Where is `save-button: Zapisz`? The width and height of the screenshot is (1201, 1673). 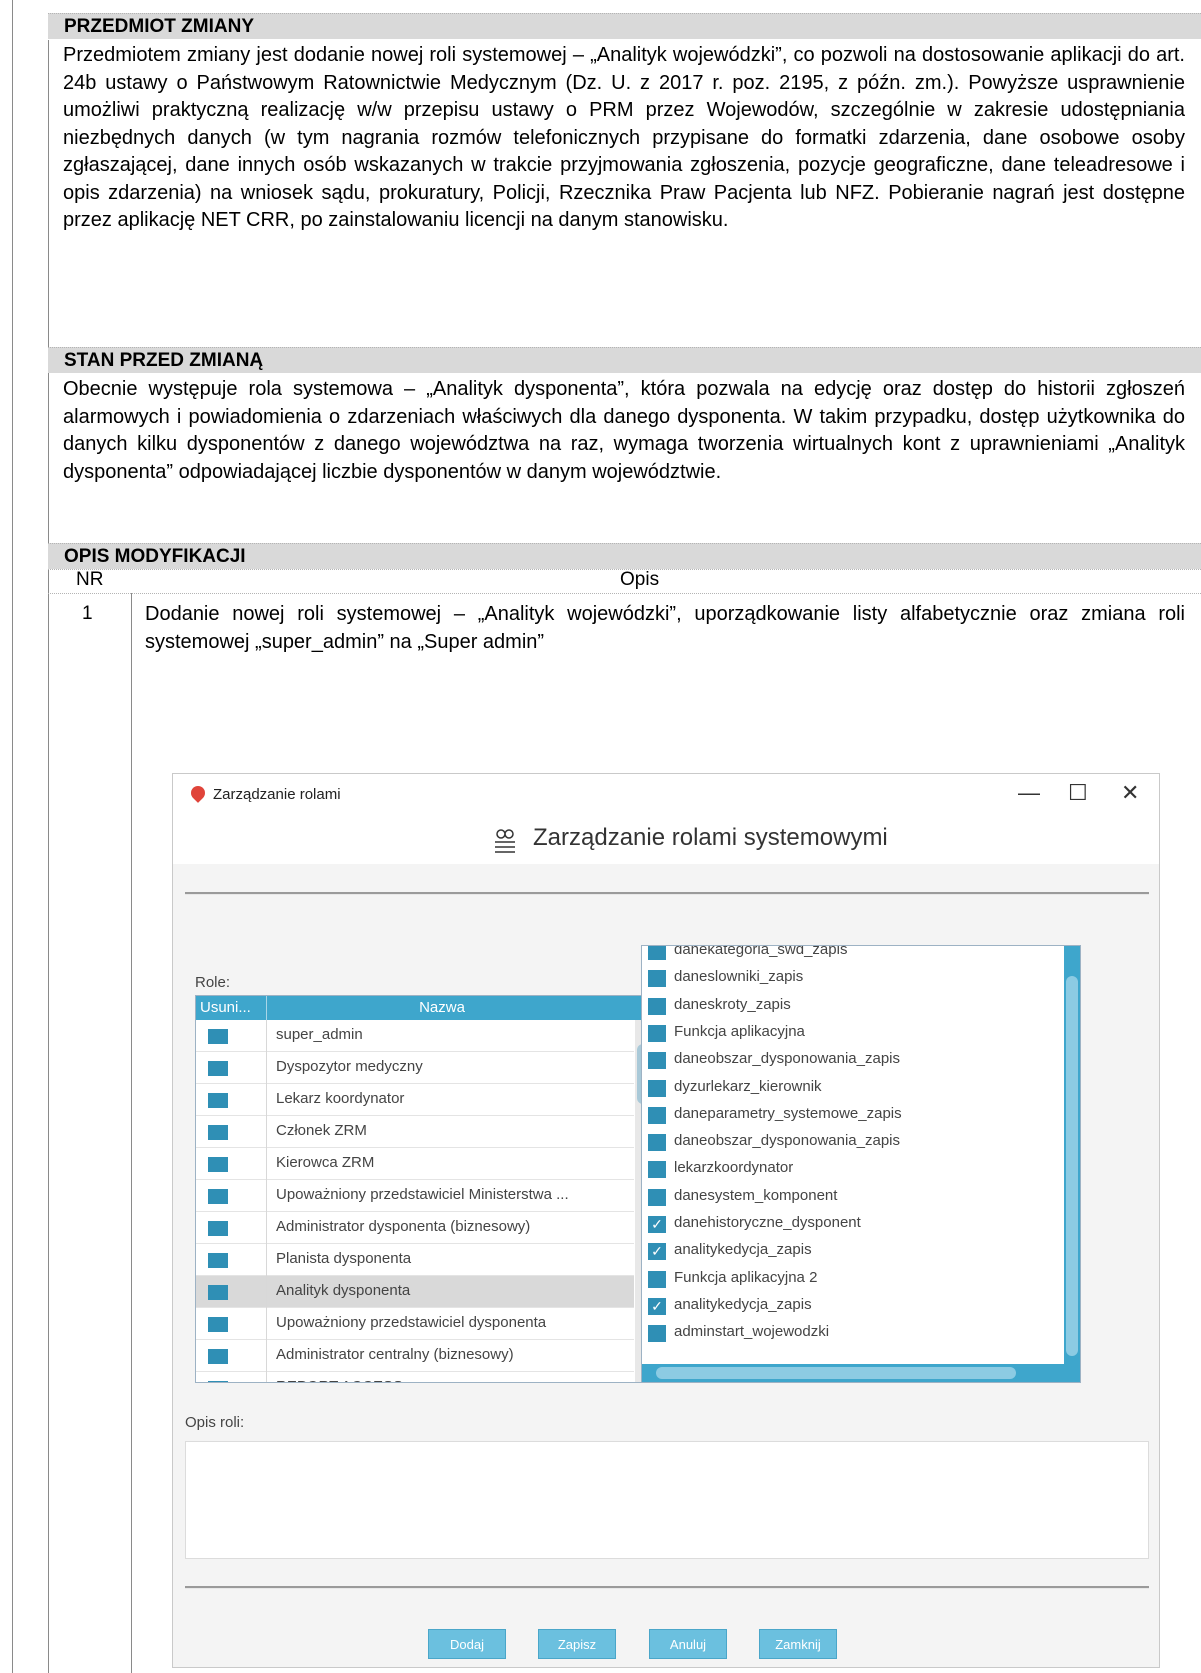
save-button: Zapisz is located at coordinates (577, 1644).